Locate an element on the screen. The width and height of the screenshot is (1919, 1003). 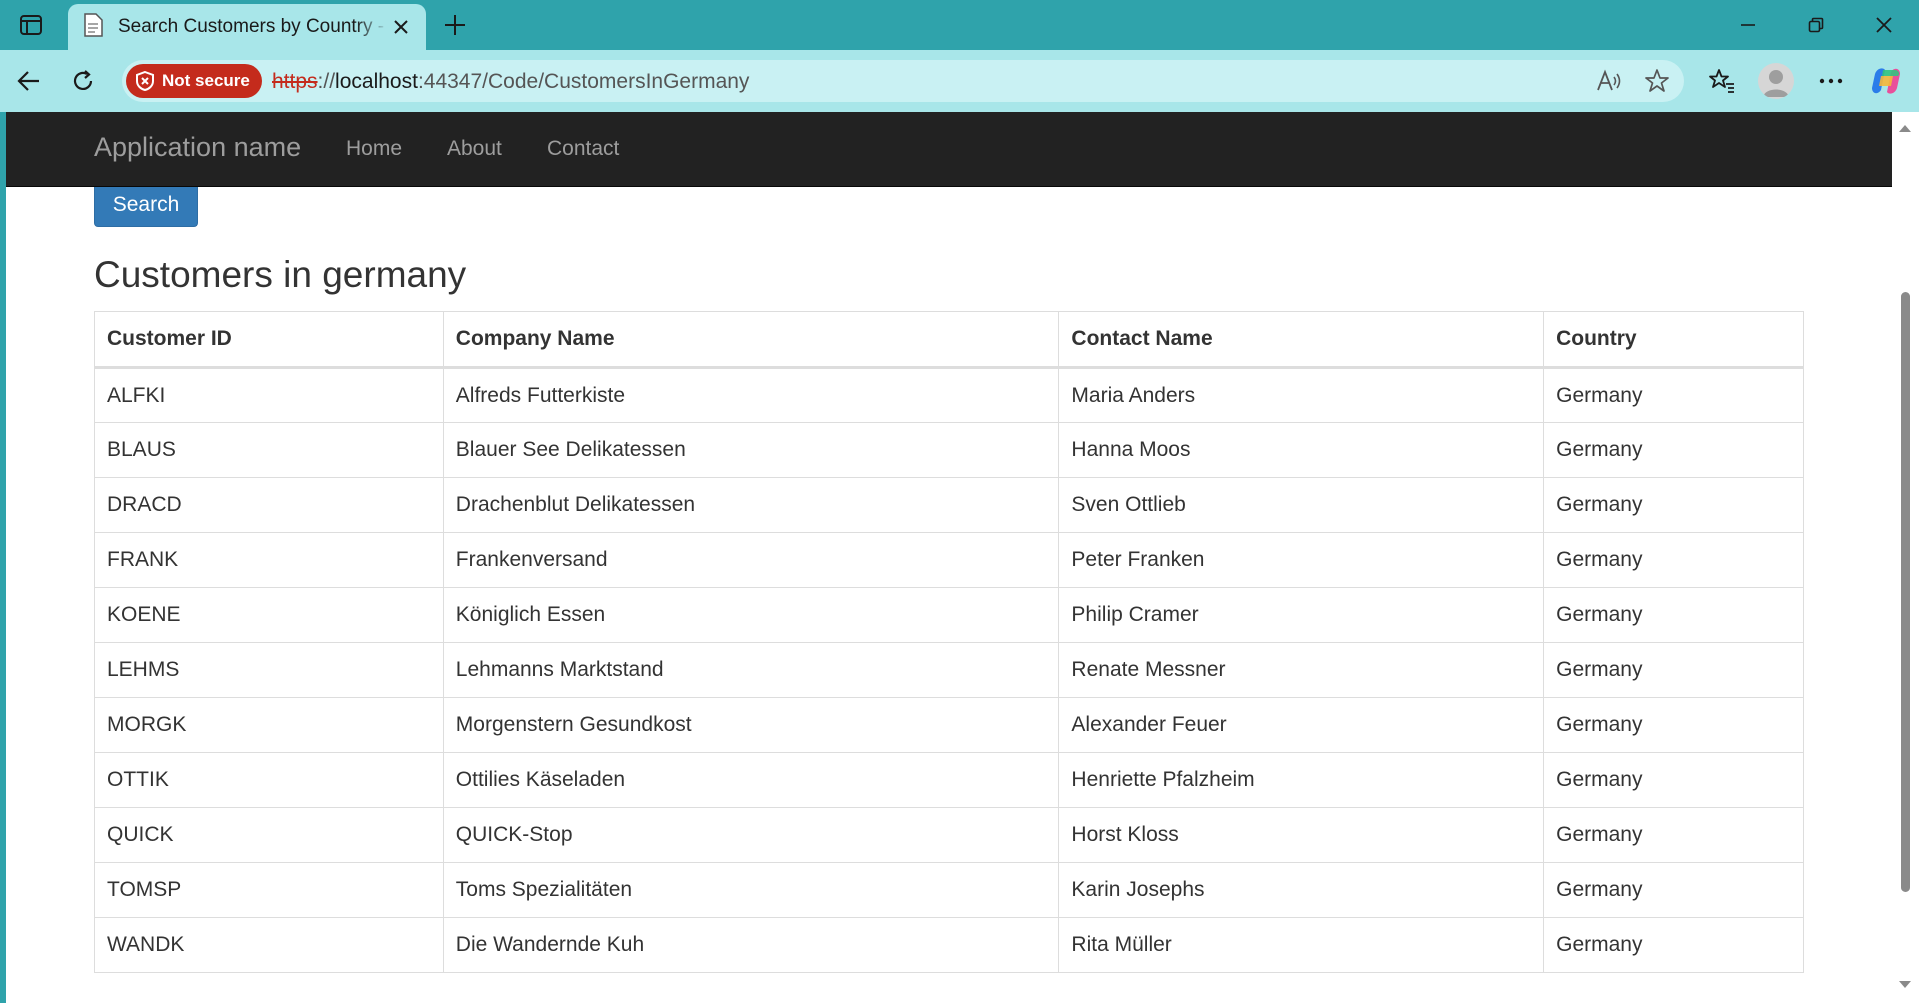
more-options-icon is located at coordinates (1831, 81).